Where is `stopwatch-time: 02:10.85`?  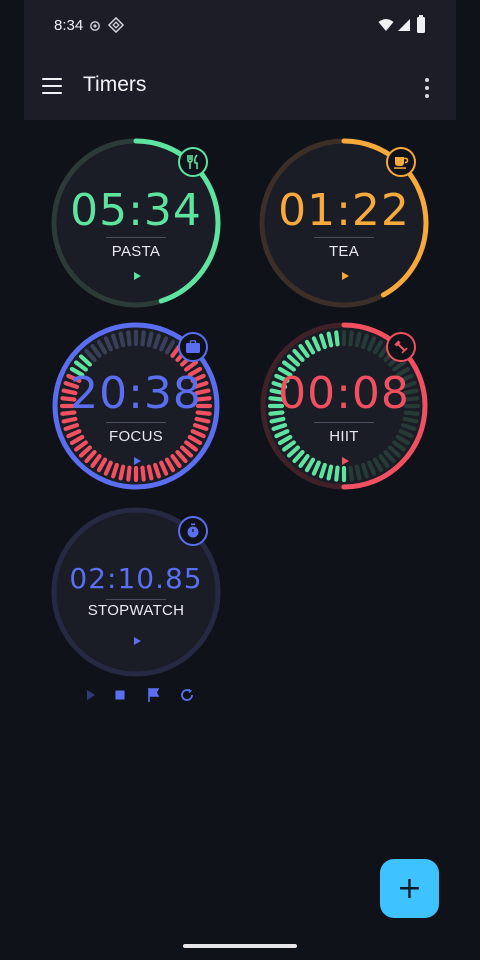
stopwatch-time: 02:10.85 is located at coordinates (136, 578).